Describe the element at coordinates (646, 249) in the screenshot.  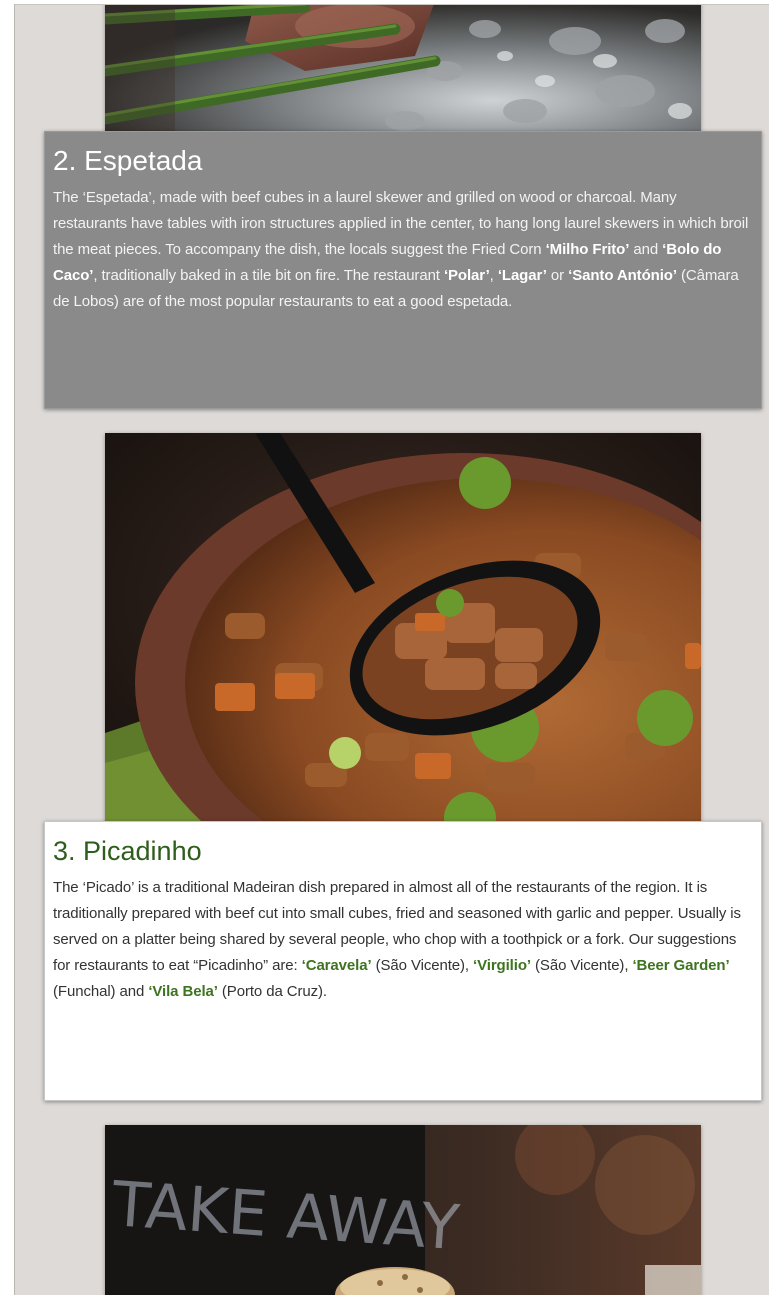
I see `text-run: and` at that location.